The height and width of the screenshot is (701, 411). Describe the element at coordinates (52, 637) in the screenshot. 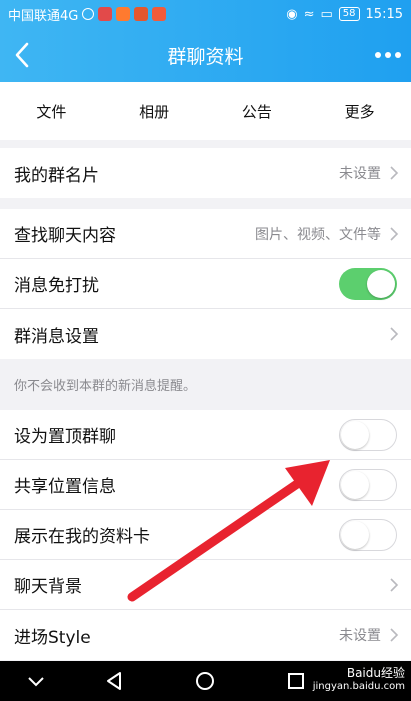

I see `row-label: 进场Style` at that location.